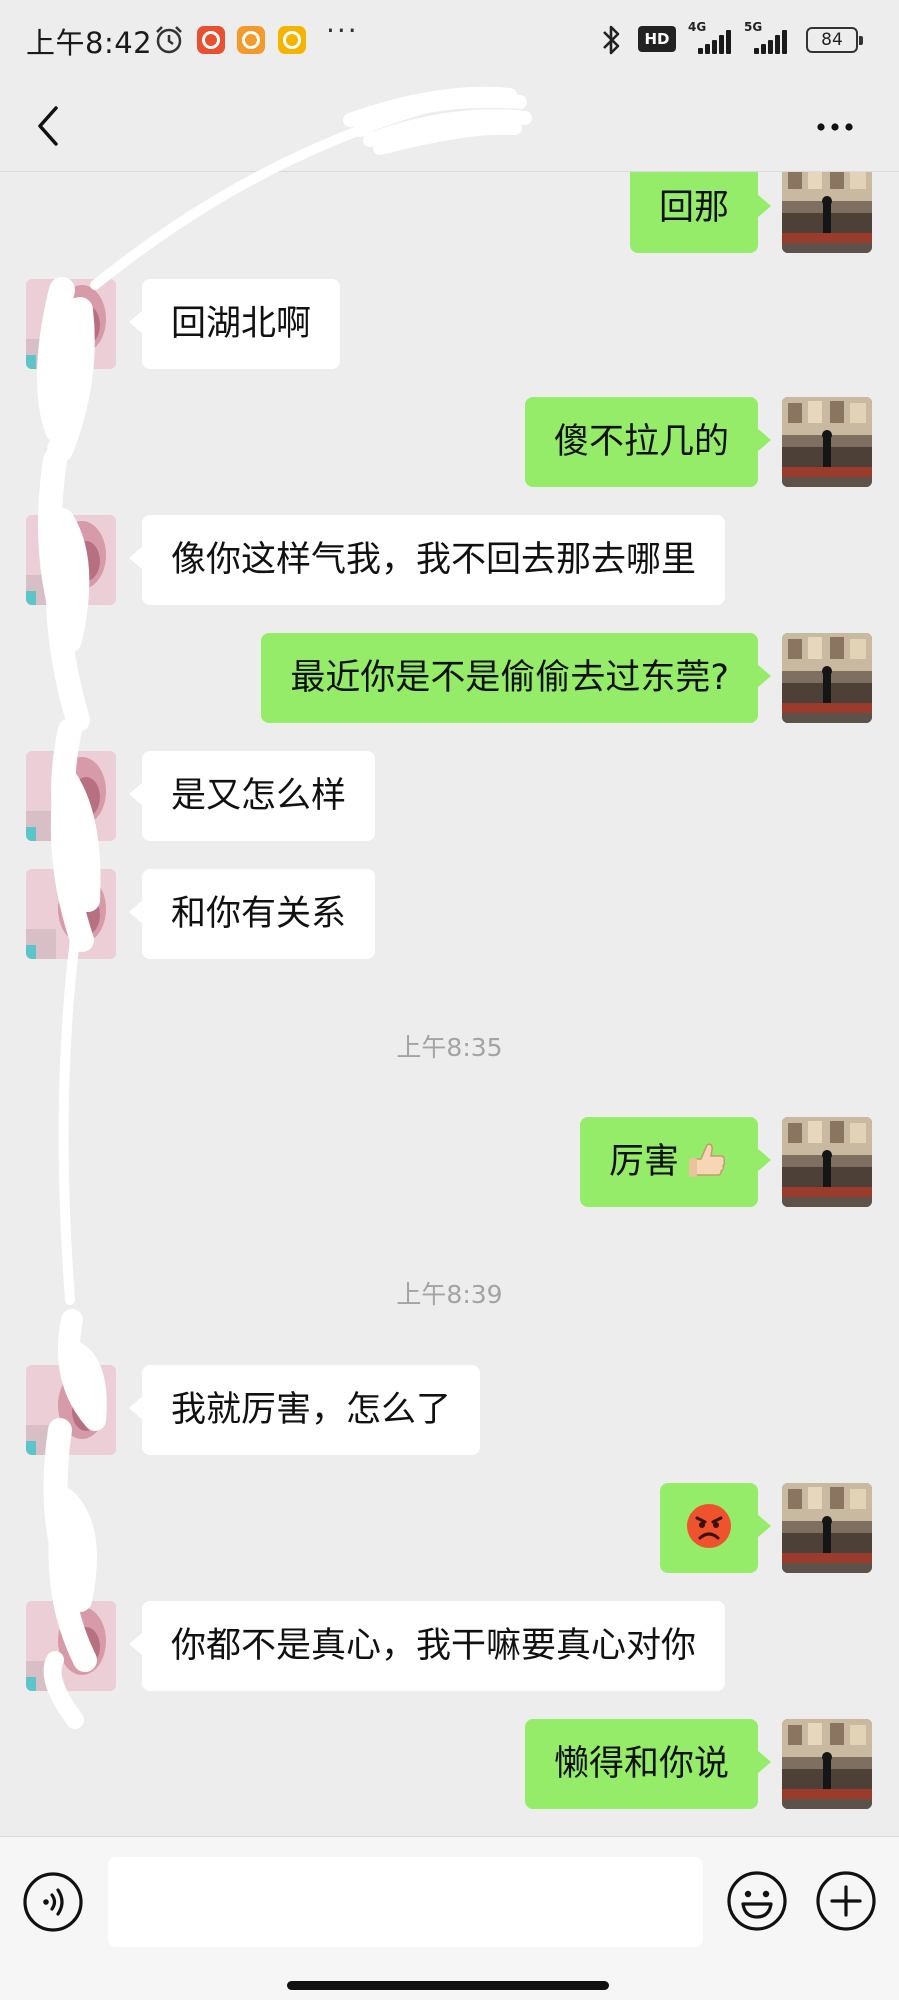  What do you see at coordinates (169, 40) in the screenshot?
I see `alarm-clock-icon` at bounding box center [169, 40].